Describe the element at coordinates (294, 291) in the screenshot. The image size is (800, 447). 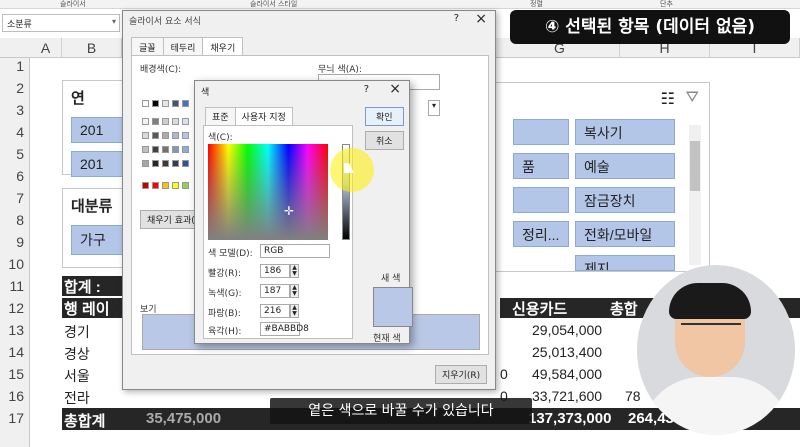
I see `green-spinner: ▲ ▼` at that location.